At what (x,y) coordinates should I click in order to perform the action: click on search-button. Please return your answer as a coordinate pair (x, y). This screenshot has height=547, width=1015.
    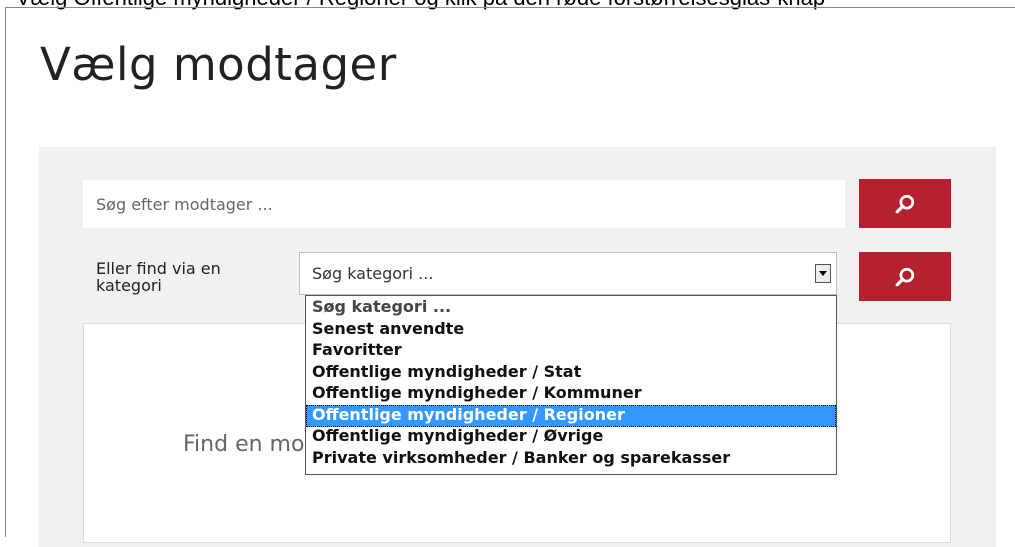
    Looking at the image, I should click on (905, 203).